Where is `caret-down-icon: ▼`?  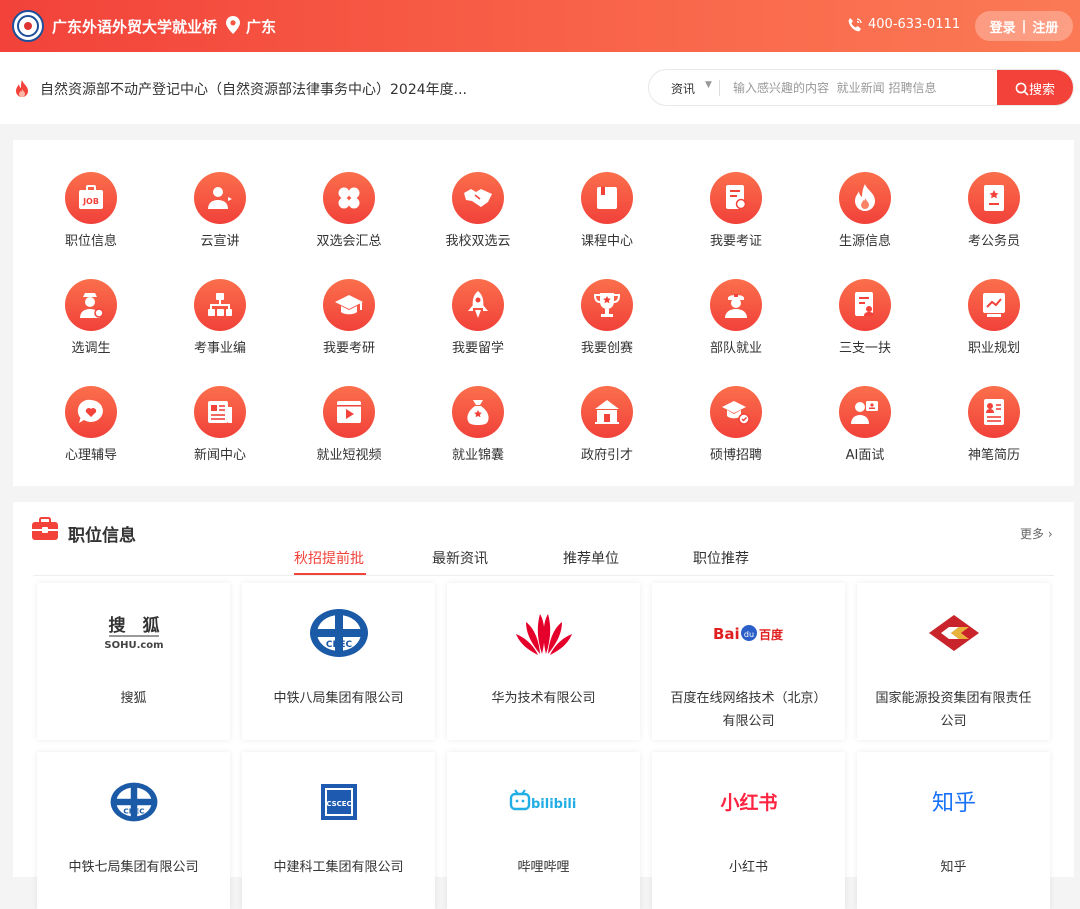 caret-down-icon: ▼ is located at coordinates (708, 85).